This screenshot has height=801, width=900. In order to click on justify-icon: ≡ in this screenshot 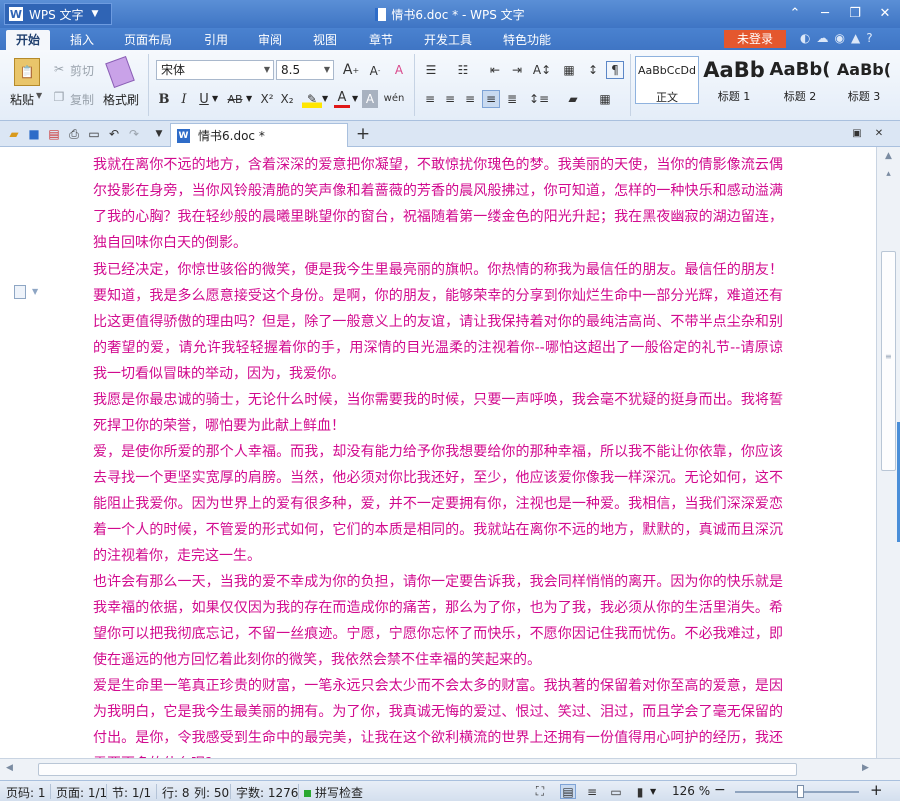, I will do `click(491, 99)`.